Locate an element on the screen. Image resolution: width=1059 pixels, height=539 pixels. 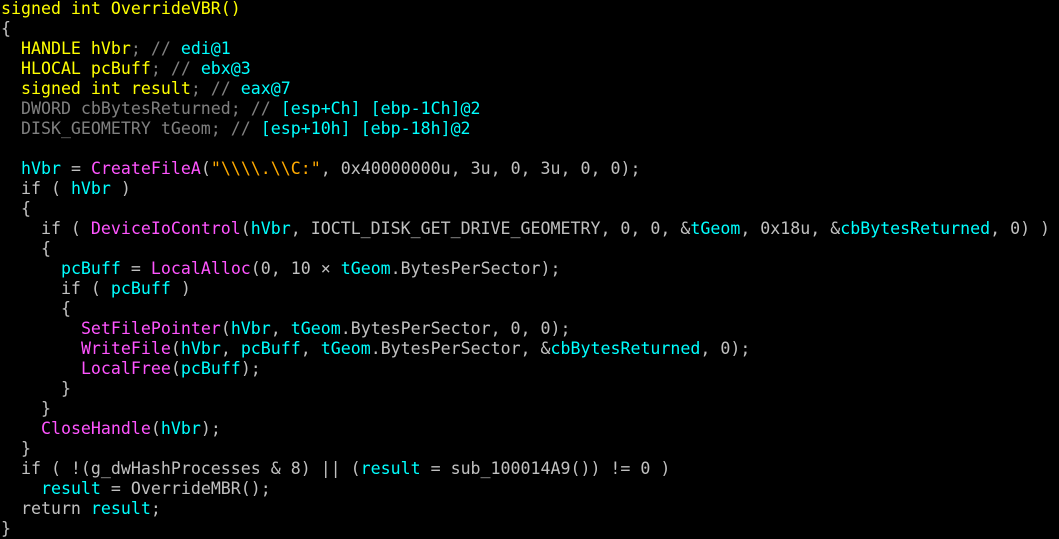
code-line: signed int OverrideVBR() is located at coordinates (121, 9).